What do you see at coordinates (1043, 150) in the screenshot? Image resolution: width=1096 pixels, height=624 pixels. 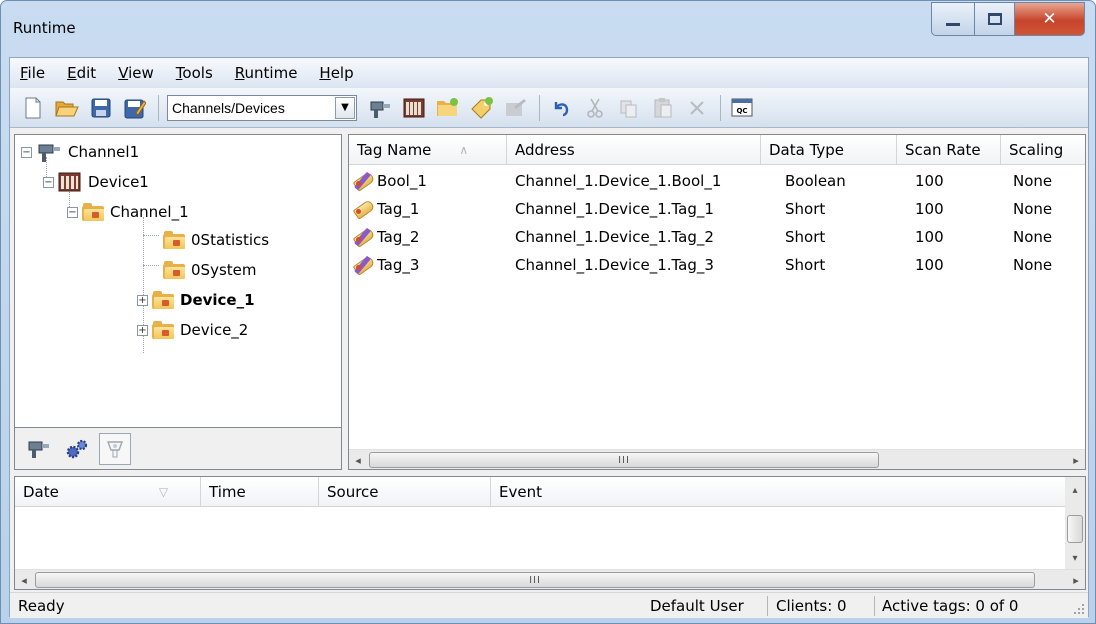 I see `column-header-scaling: Scaling` at bounding box center [1043, 150].